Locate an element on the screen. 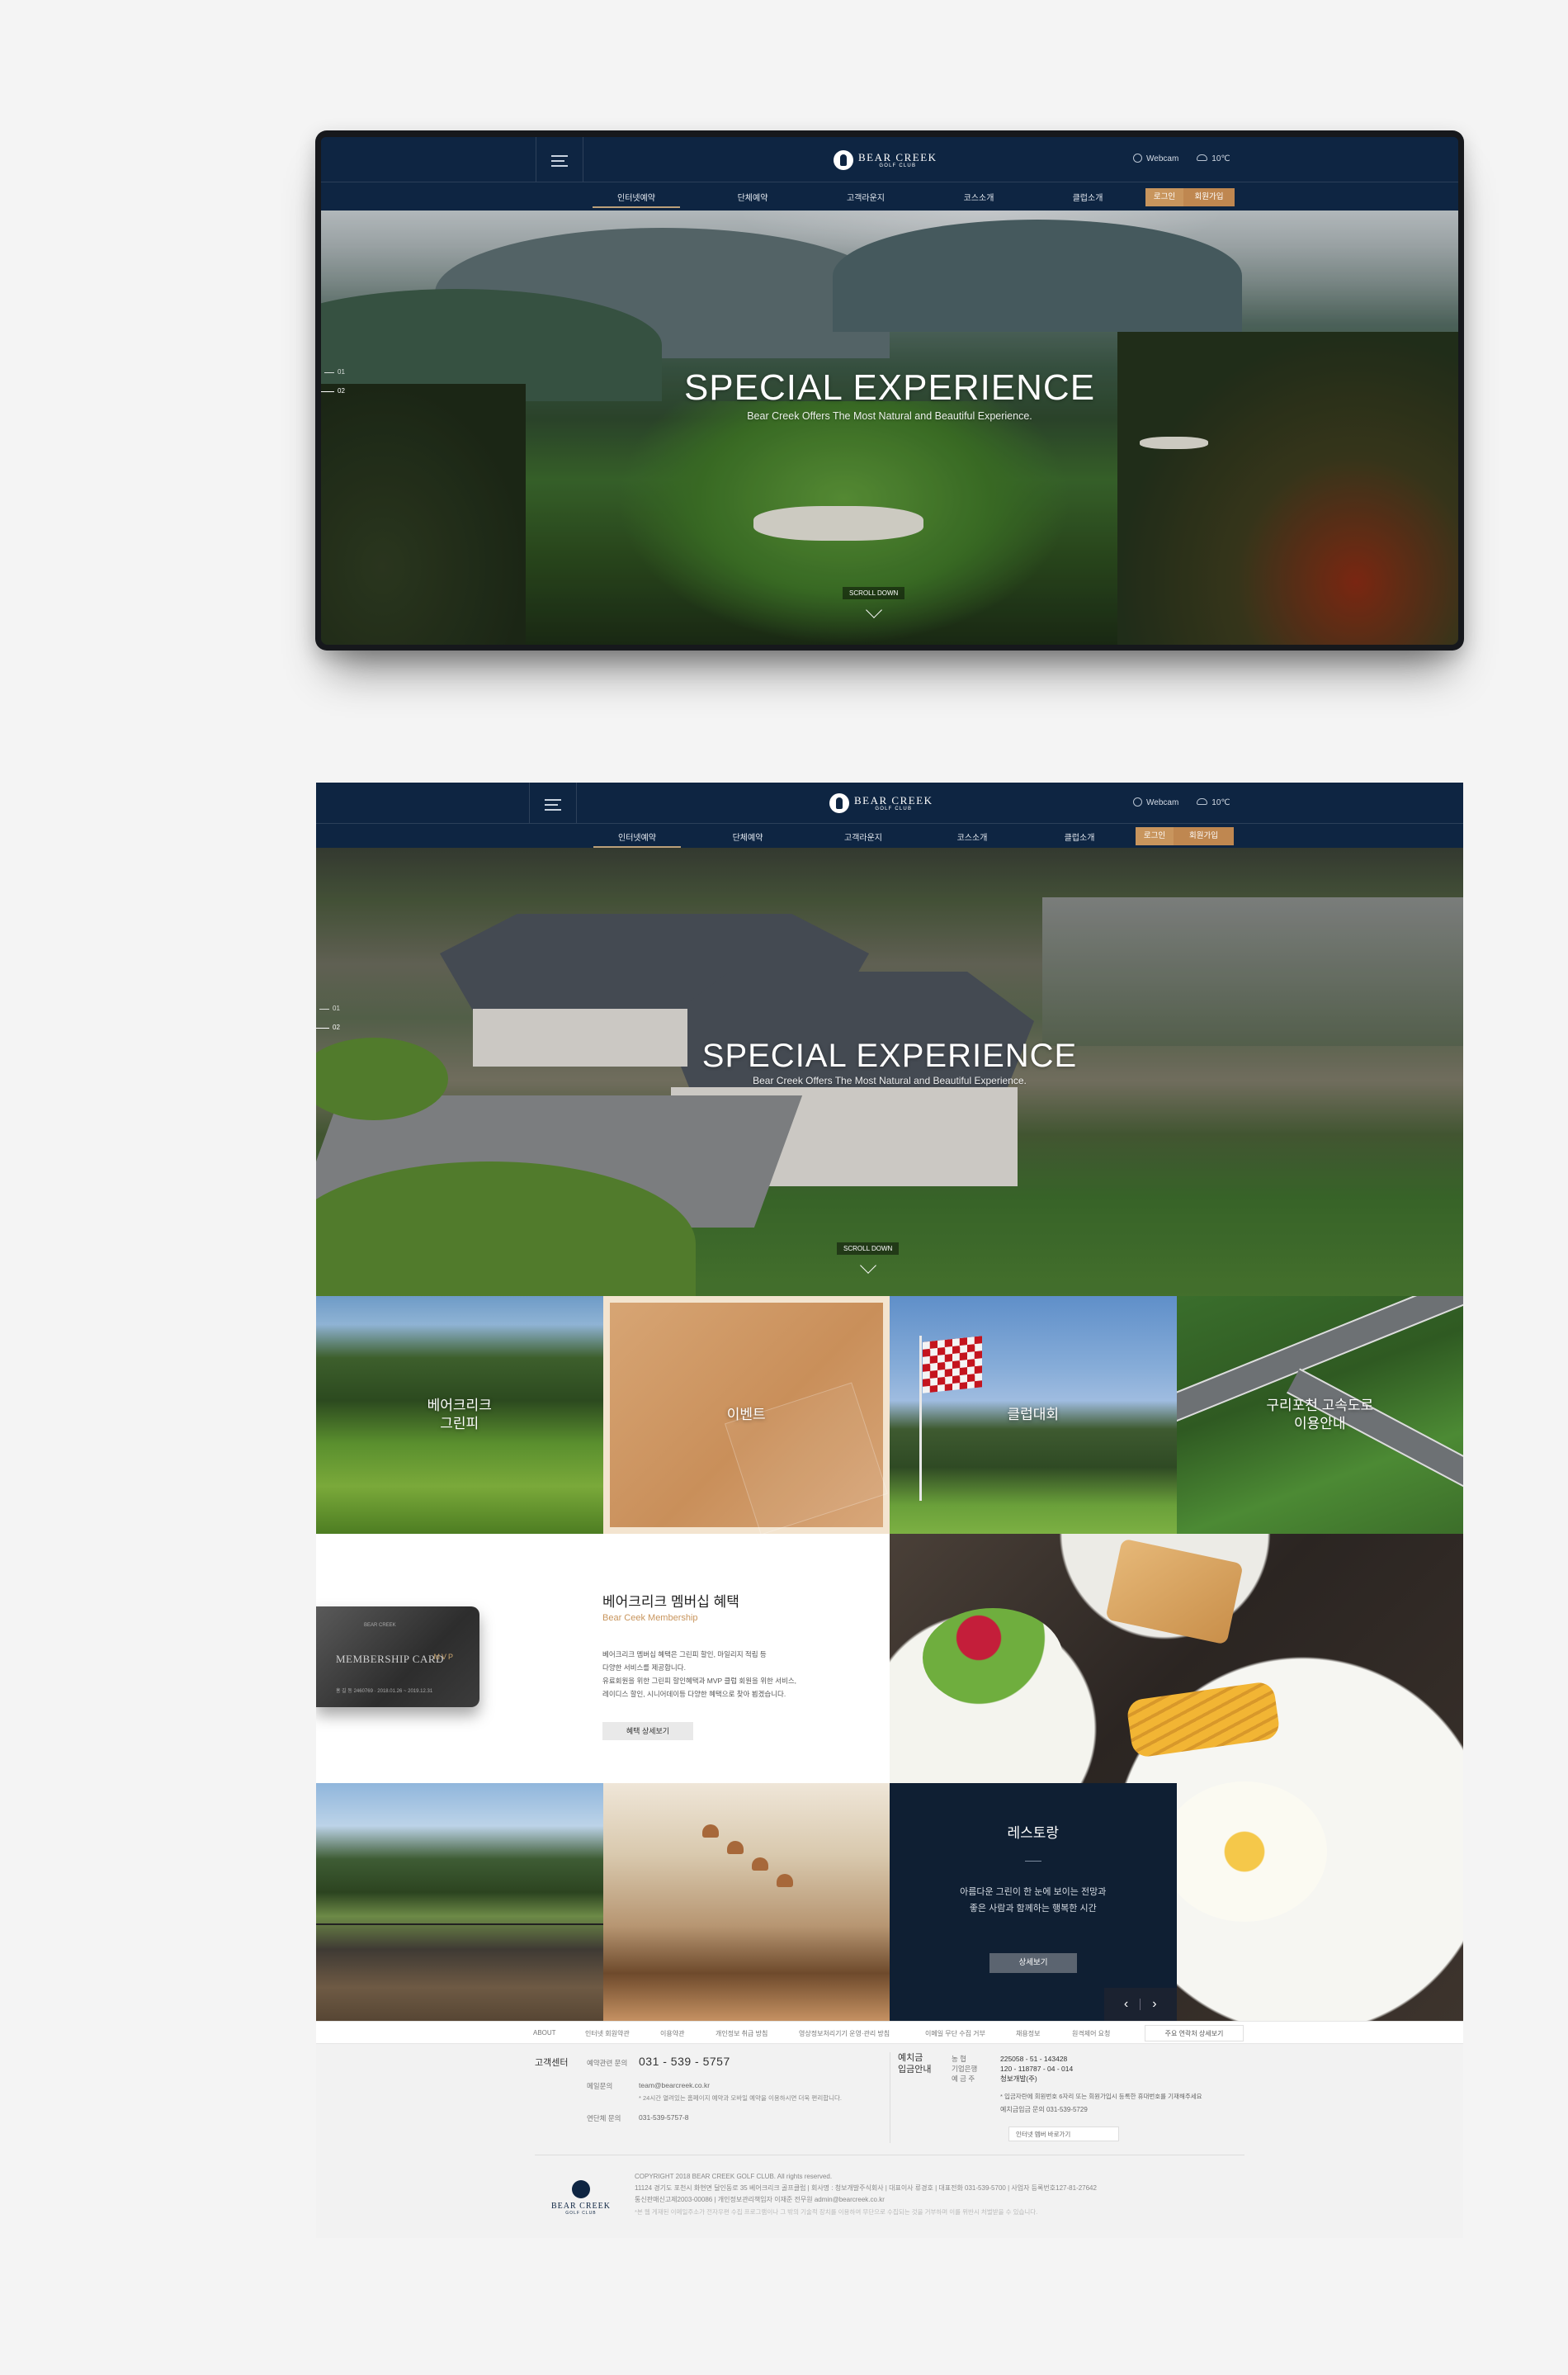  footer-nav-jobs: 채용정보 is located at coordinates (1028, 2033).